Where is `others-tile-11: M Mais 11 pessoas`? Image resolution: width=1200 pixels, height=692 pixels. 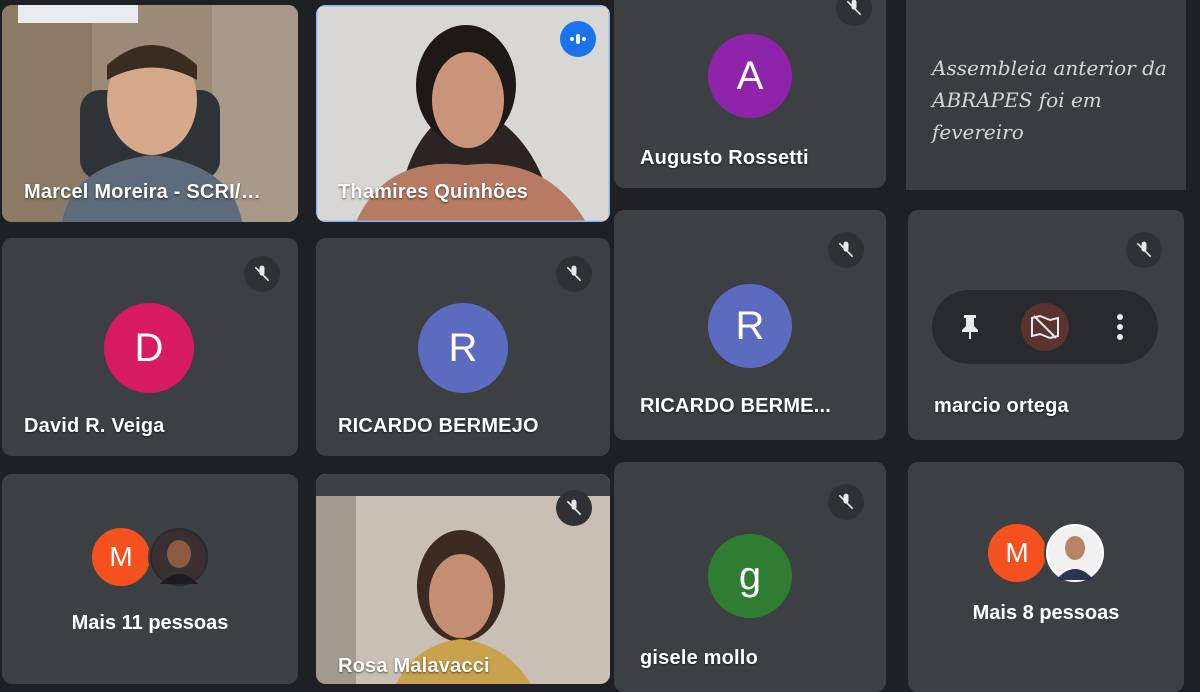 others-tile-11: M Mais 11 pessoas is located at coordinates (150, 579).